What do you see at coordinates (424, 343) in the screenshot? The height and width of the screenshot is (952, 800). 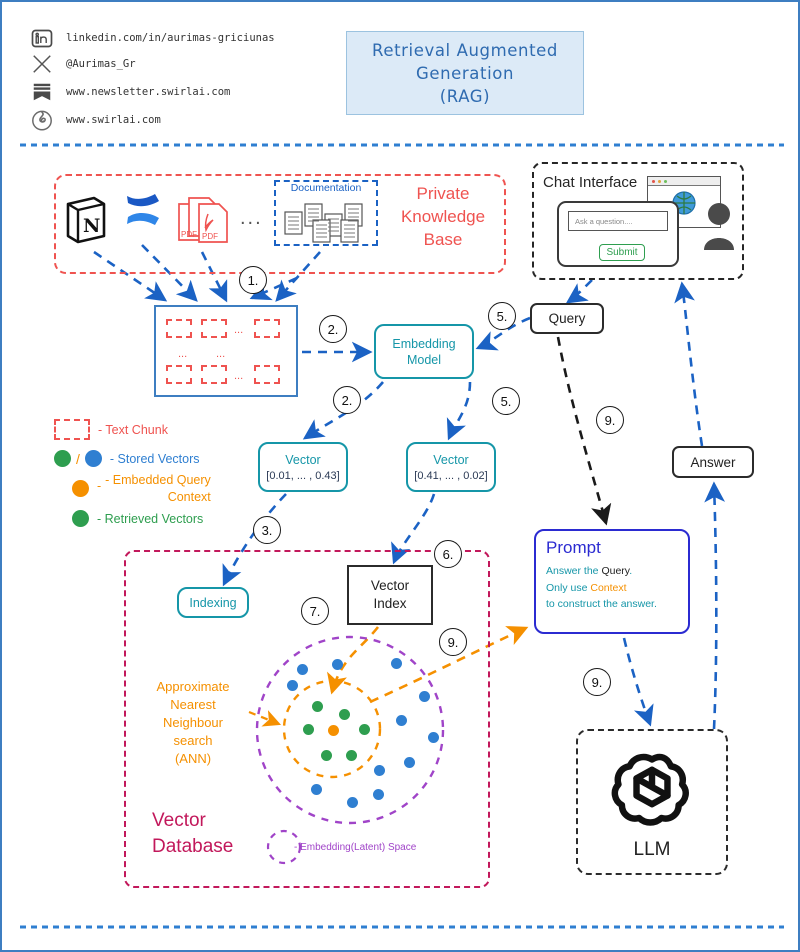 I see `embedding-model-label-1: Embedding` at bounding box center [424, 343].